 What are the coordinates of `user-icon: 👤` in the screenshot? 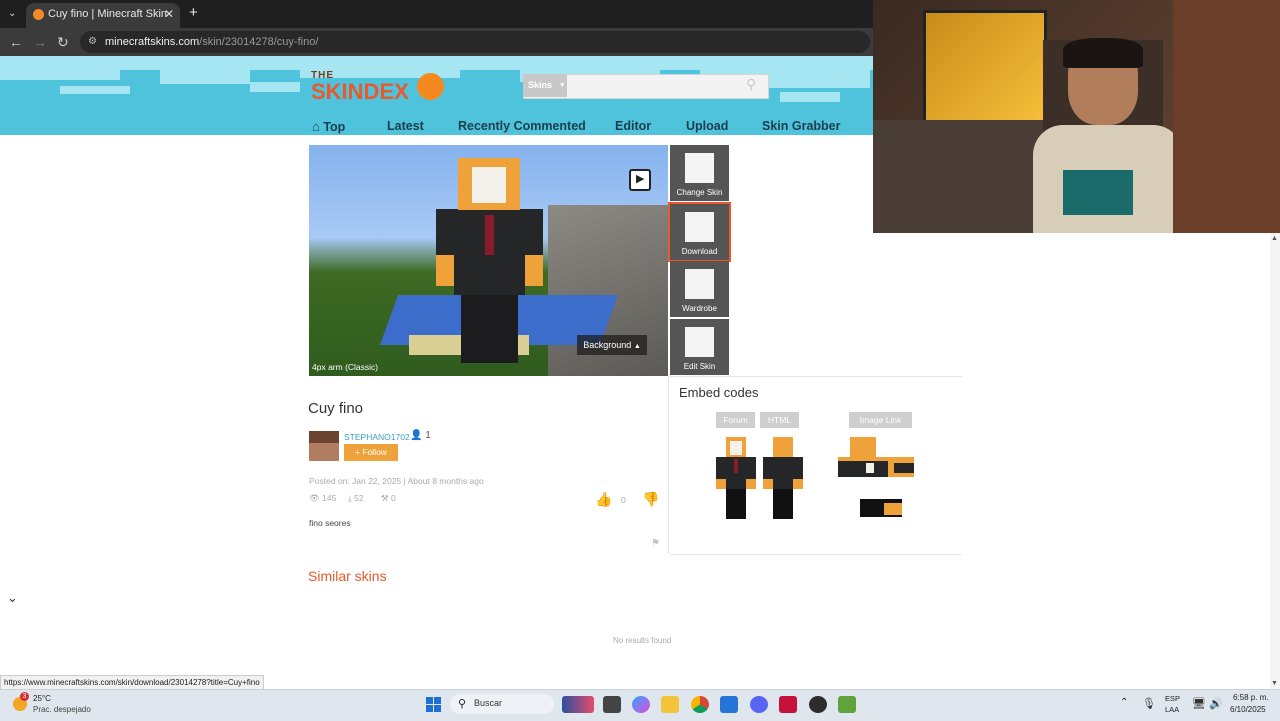 It's located at (416, 435).